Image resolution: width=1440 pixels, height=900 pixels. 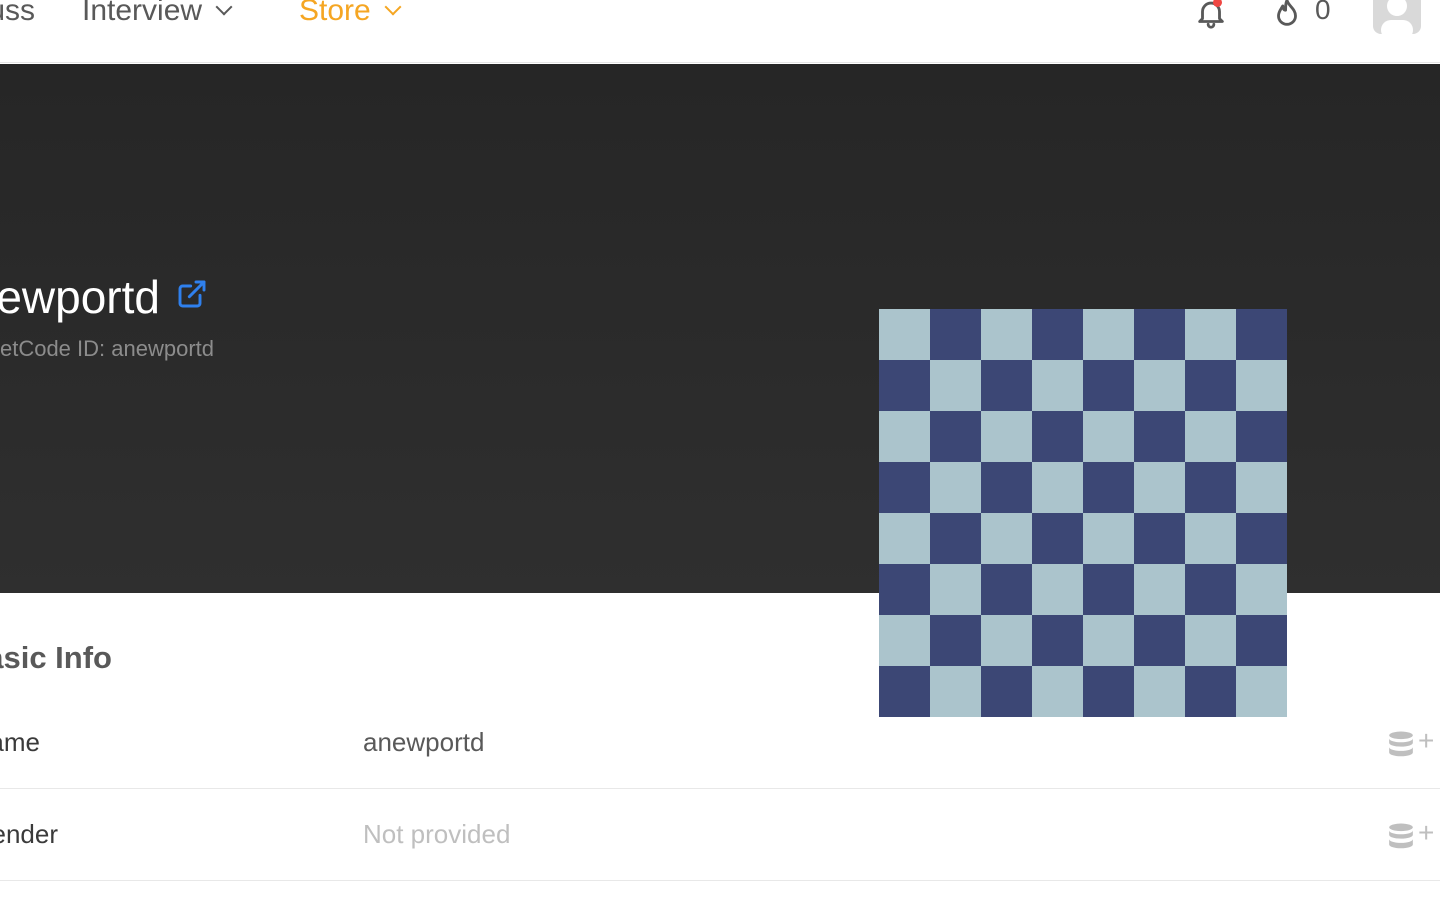 What do you see at coordinates (1211, 15) in the screenshot?
I see `bell-icon` at bounding box center [1211, 15].